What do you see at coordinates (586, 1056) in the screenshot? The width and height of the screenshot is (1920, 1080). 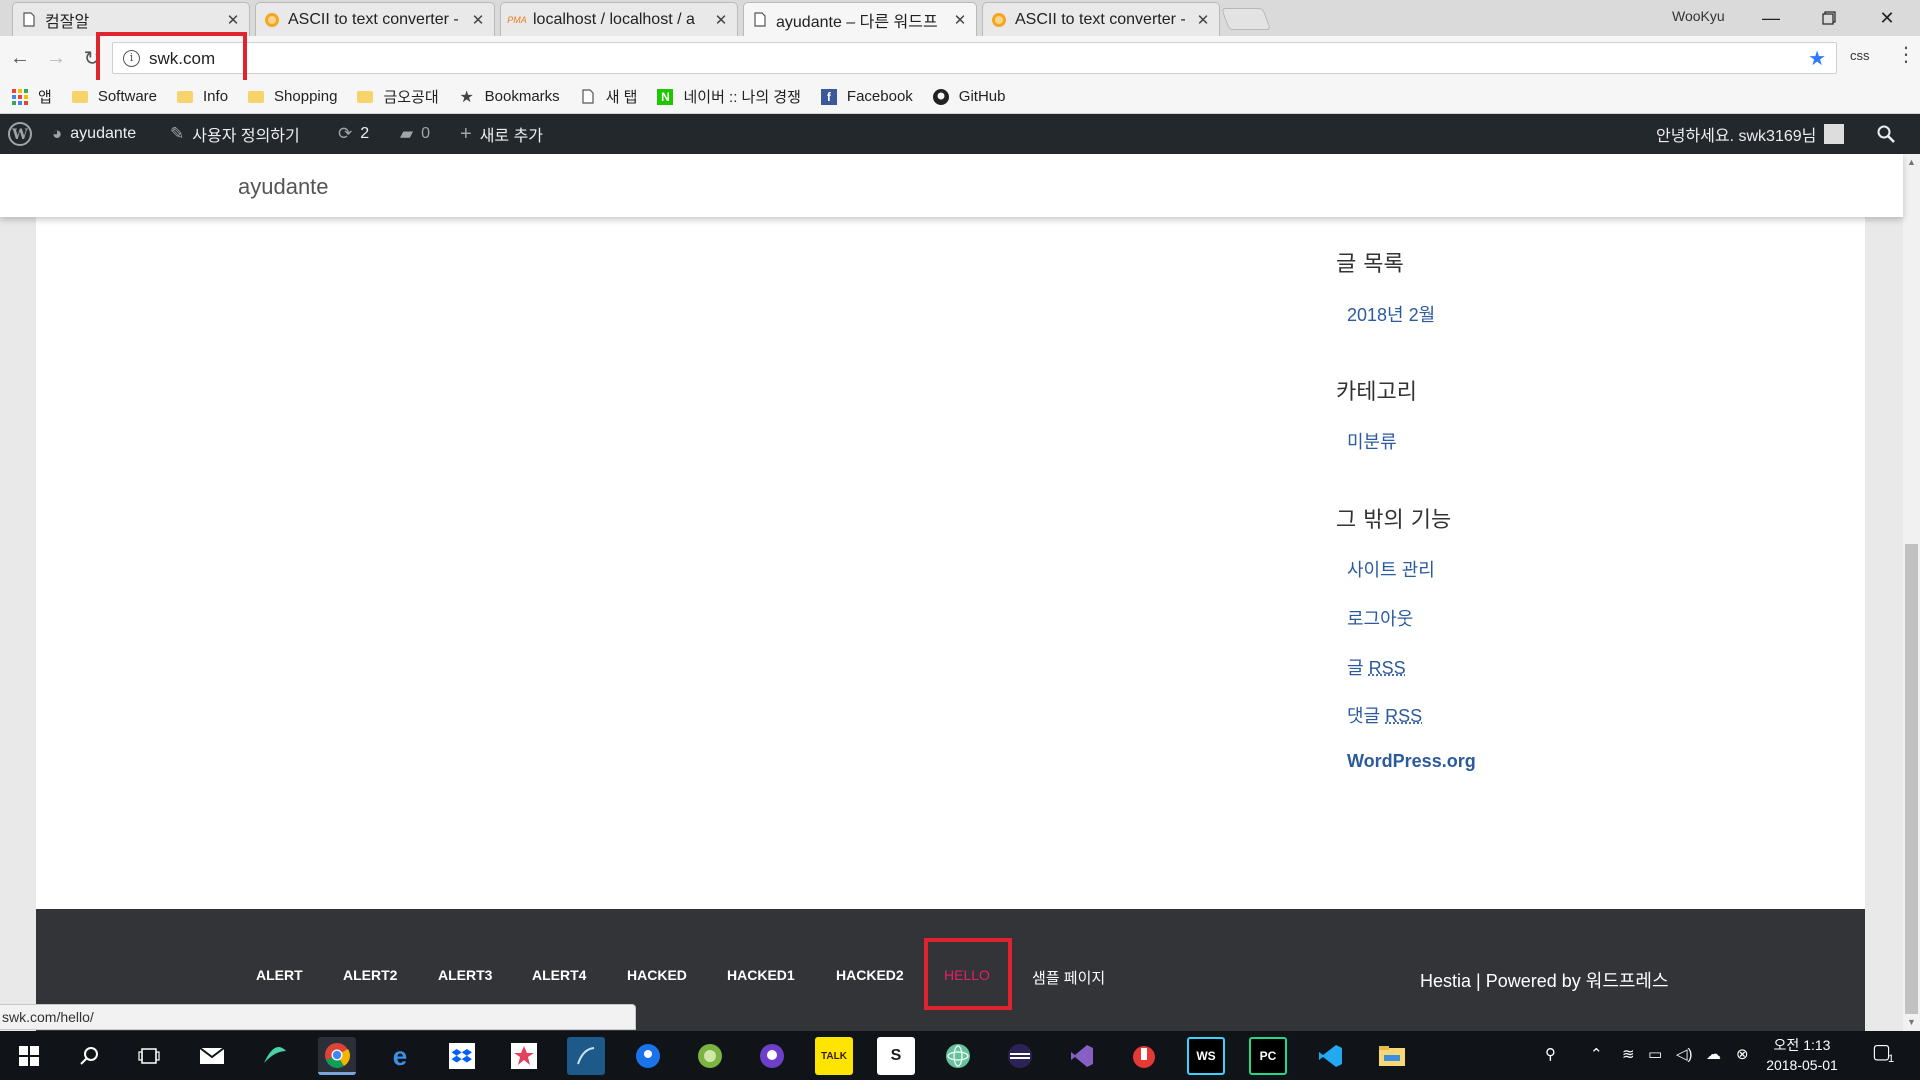 I see `mysql-workbench-icon` at bounding box center [586, 1056].